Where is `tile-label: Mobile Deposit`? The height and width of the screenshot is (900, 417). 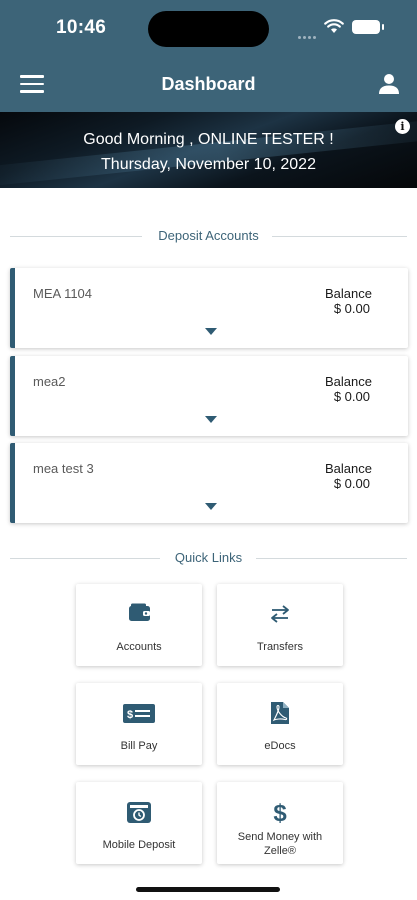 tile-label: Mobile Deposit is located at coordinates (139, 845).